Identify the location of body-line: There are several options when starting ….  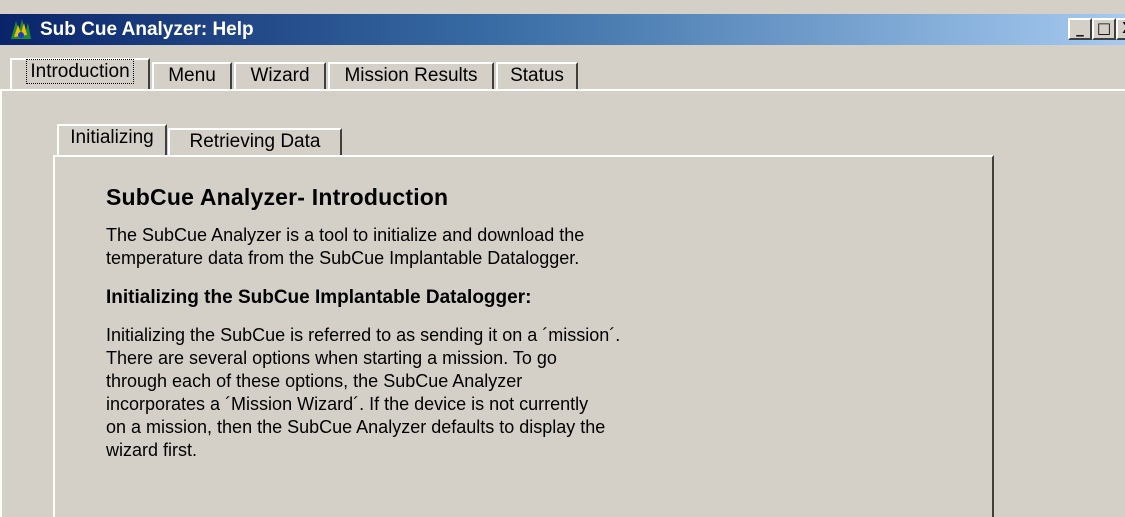
(331, 358).